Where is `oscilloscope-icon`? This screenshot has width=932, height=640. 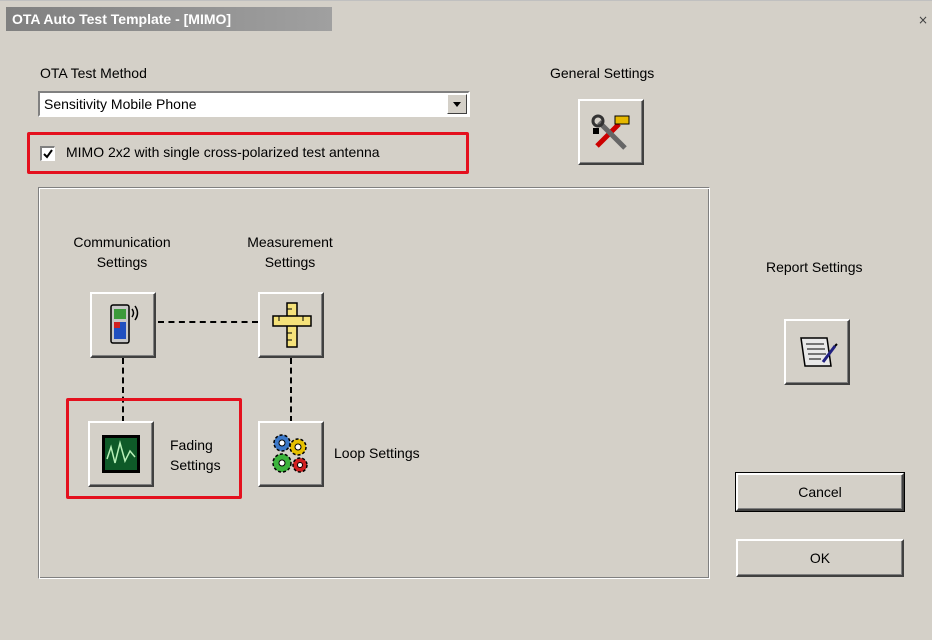
oscilloscope-icon is located at coordinates (121, 454).